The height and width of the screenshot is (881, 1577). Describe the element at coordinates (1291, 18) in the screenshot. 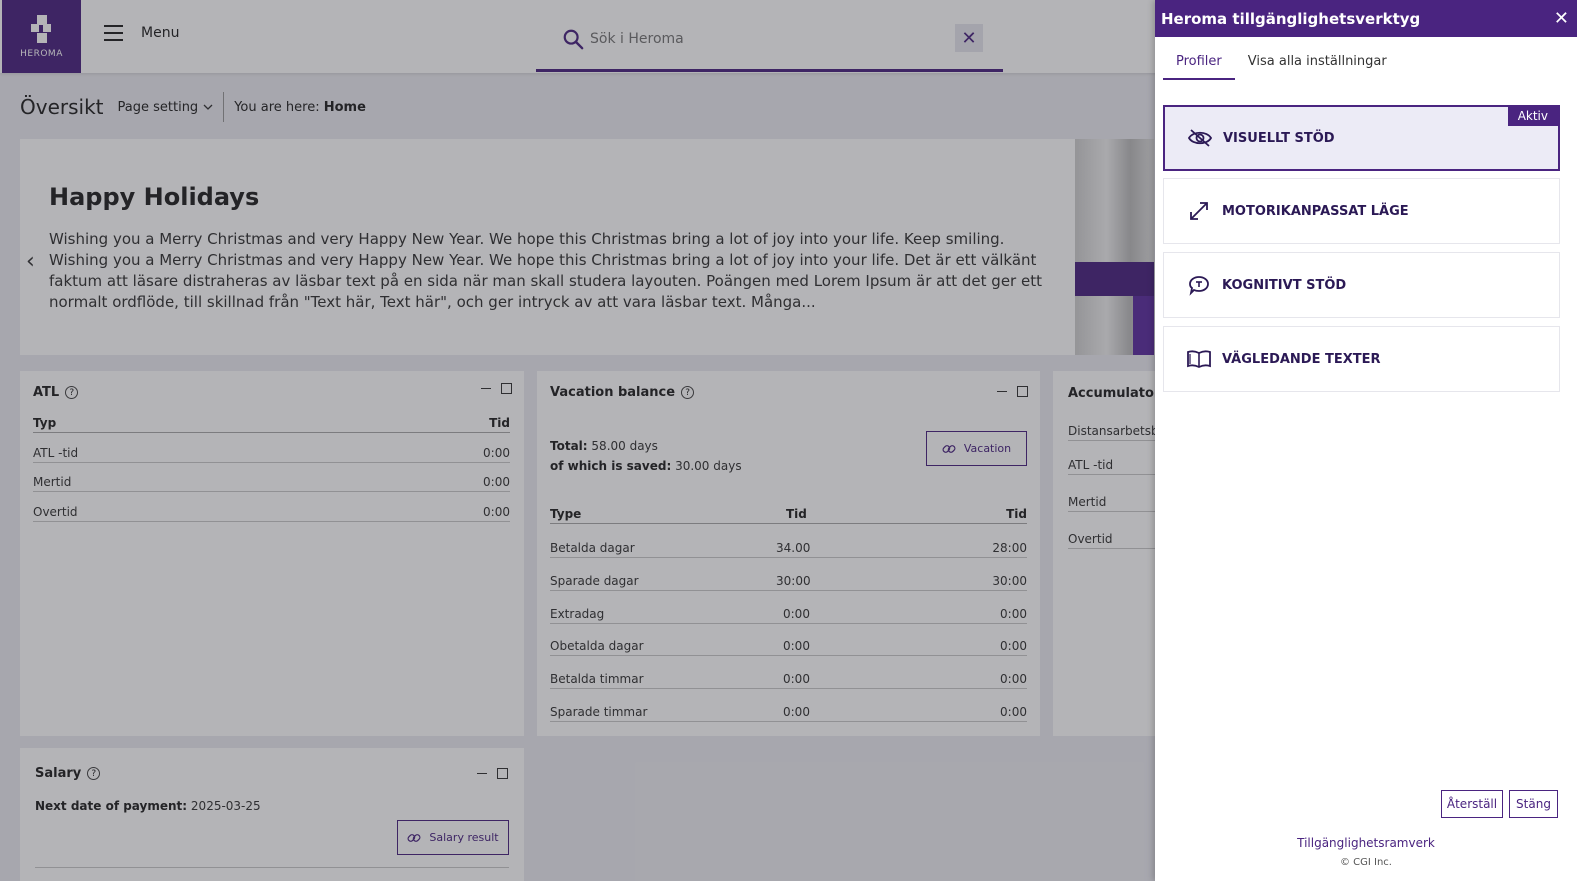

I see `panel-title: Heroma tillgänglighetsverktyg` at that location.